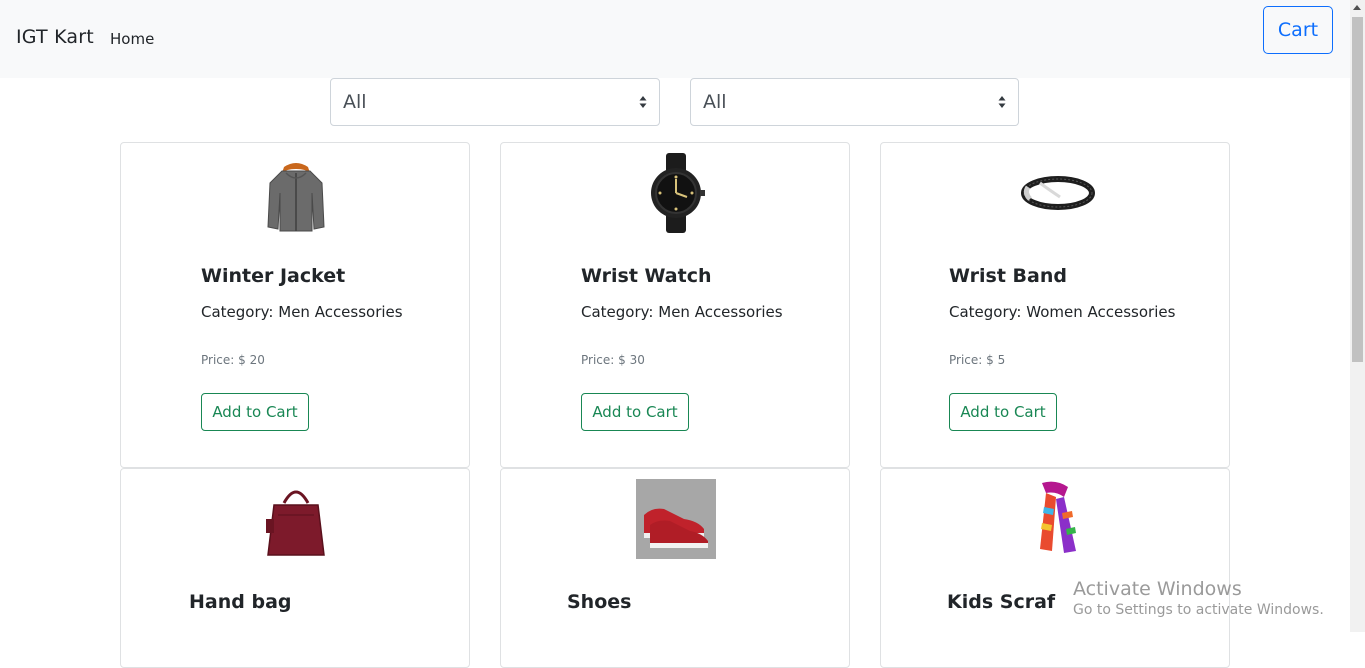 This screenshot has height=668, width=1365. I want to click on product-card: Kids Scraf, so click(1055, 568).